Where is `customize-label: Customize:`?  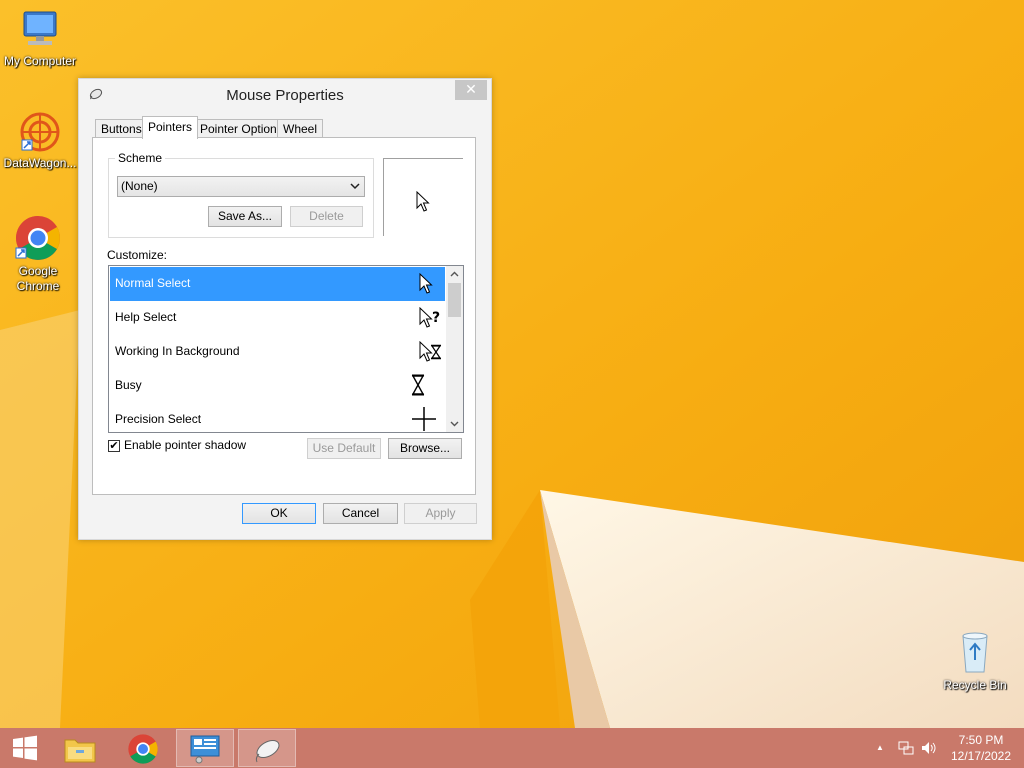 customize-label: Customize: is located at coordinates (137, 255).